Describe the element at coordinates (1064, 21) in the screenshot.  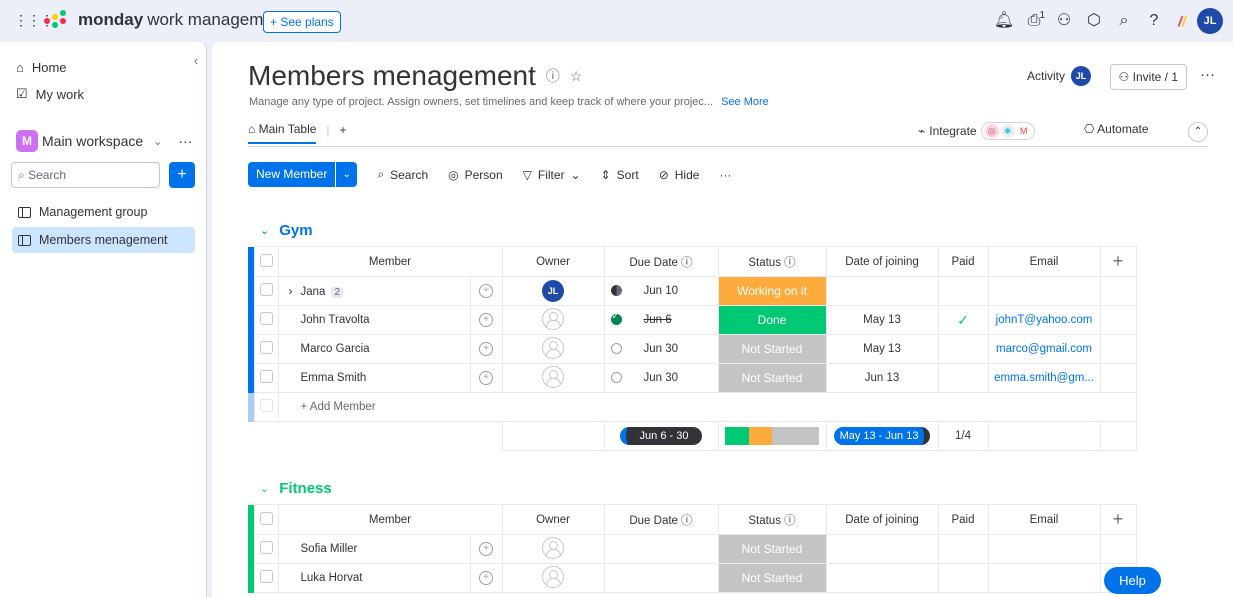
I see `invite-members-icon: ⚇` at that location.